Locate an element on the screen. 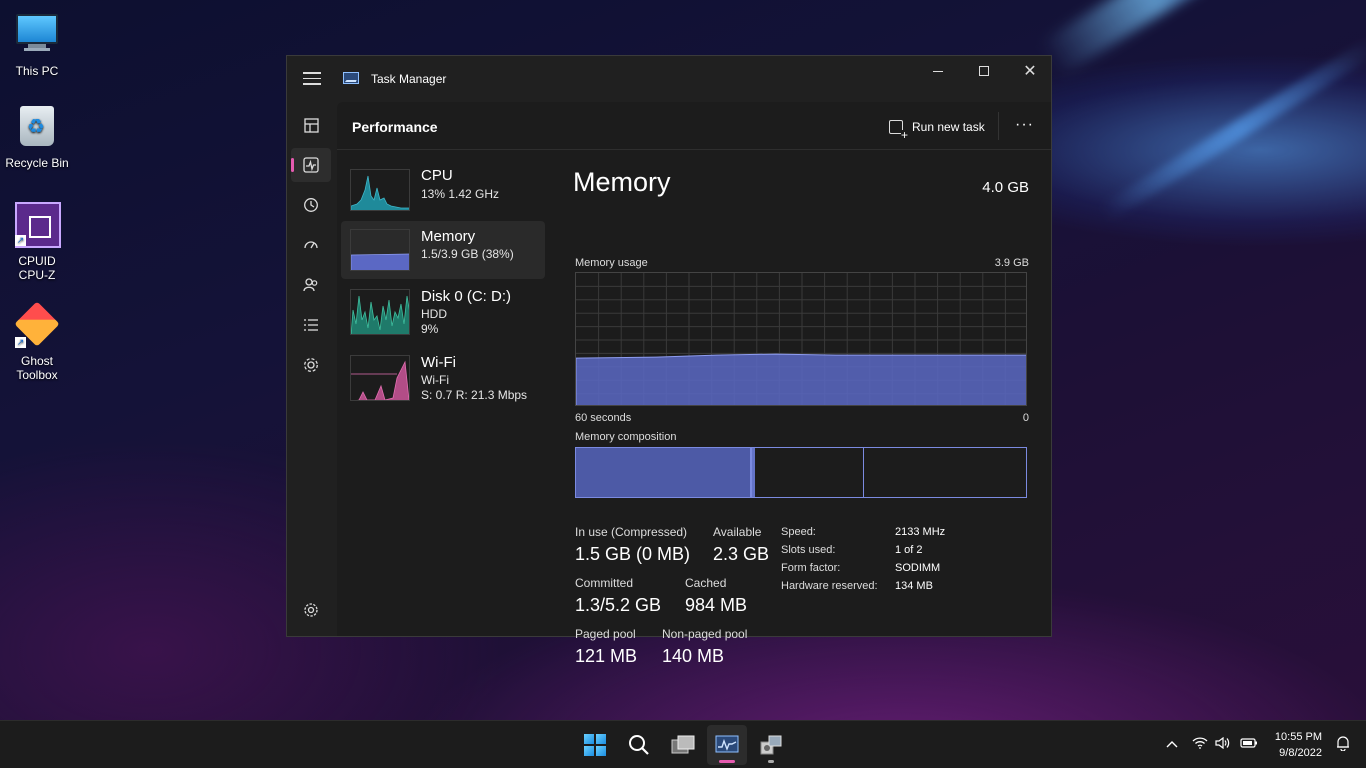 This screenshot has height=768, width=1366. nav-users is located at coordinates (311, 285).